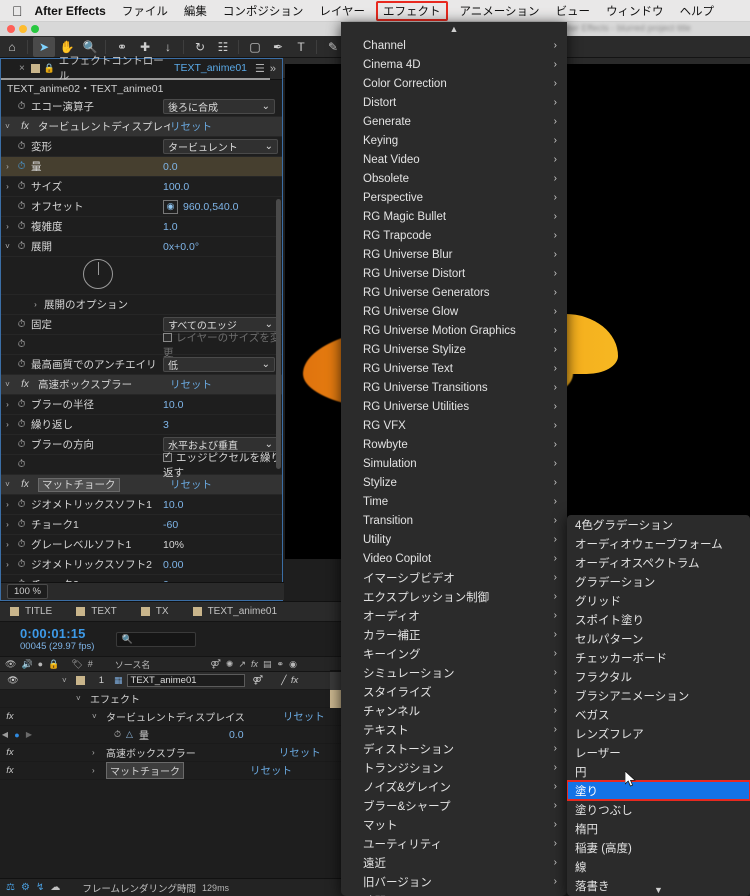  Describe the element at coordinates (181, 247) in the screenshot. I see `param-value: 0x+0.0°` at that location.